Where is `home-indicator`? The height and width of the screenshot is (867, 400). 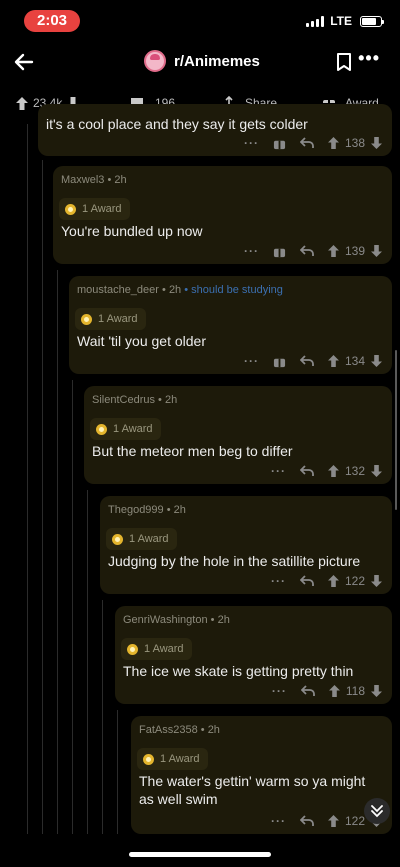 home-indicator is located at coordinates (200, 854).